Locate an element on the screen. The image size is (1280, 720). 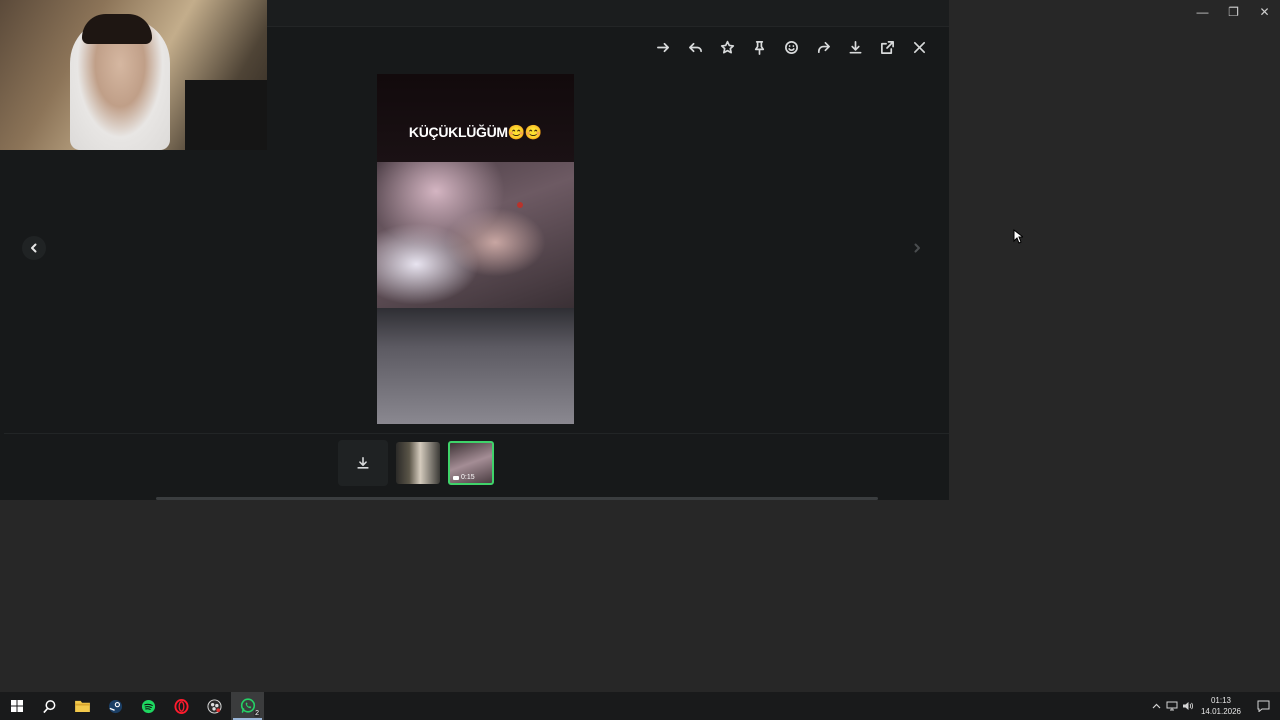
steam-button is located at coordinates (115, 706).